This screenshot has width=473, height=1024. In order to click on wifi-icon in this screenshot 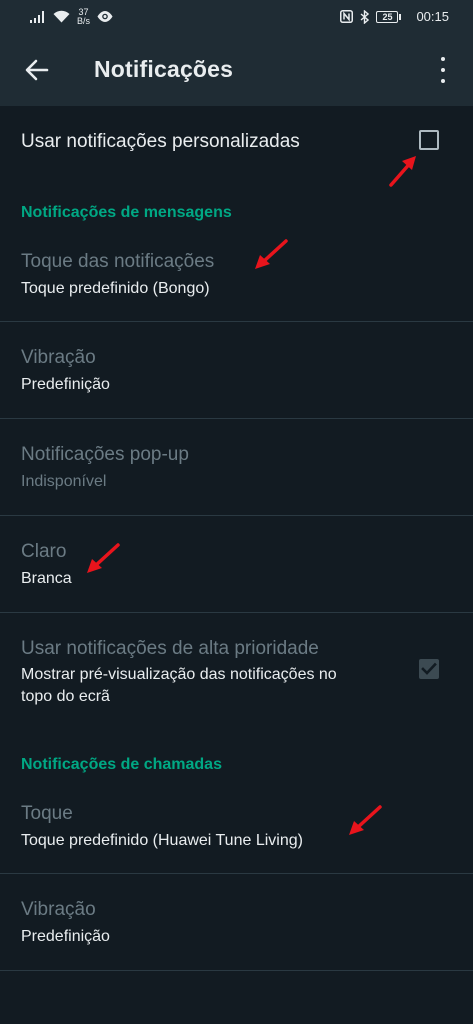, I will do `click(61, 16)`.